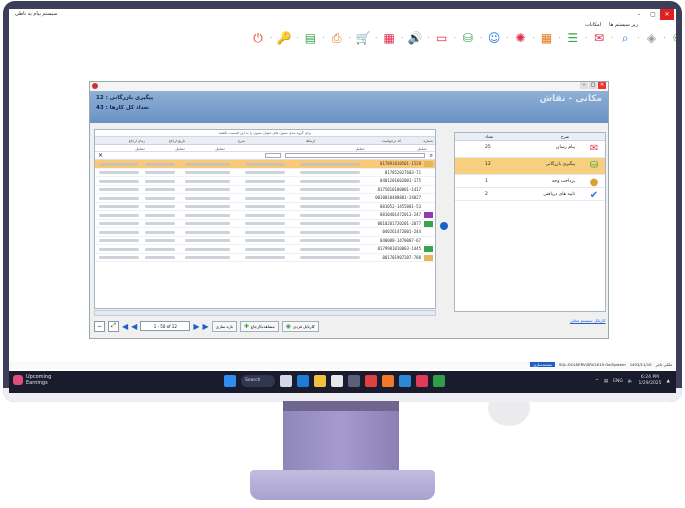 The width and height of the screenshot is (685, 508). Describe the element at coordinates (593, 25) in the screenshot. I see `menu-item-tools: امکانات` at that location.